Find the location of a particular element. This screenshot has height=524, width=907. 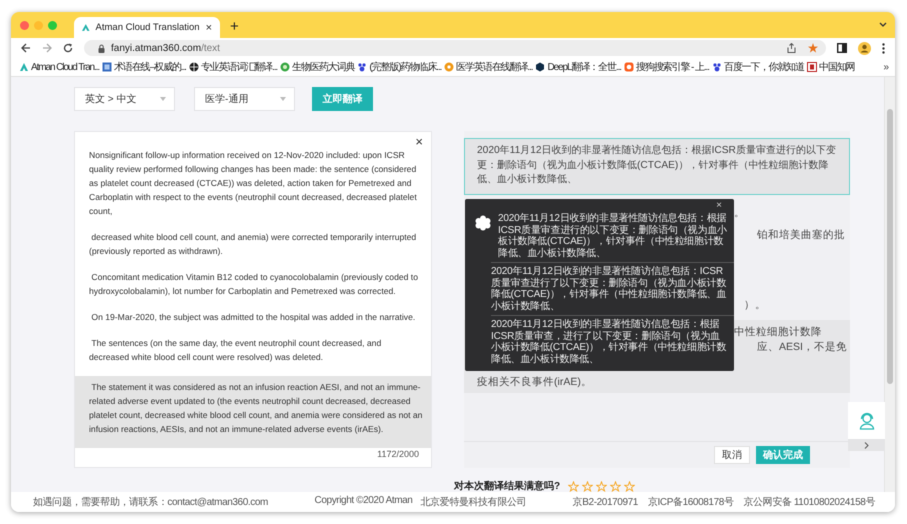

scrollbar-thumb is located at coordinates (890, 246).